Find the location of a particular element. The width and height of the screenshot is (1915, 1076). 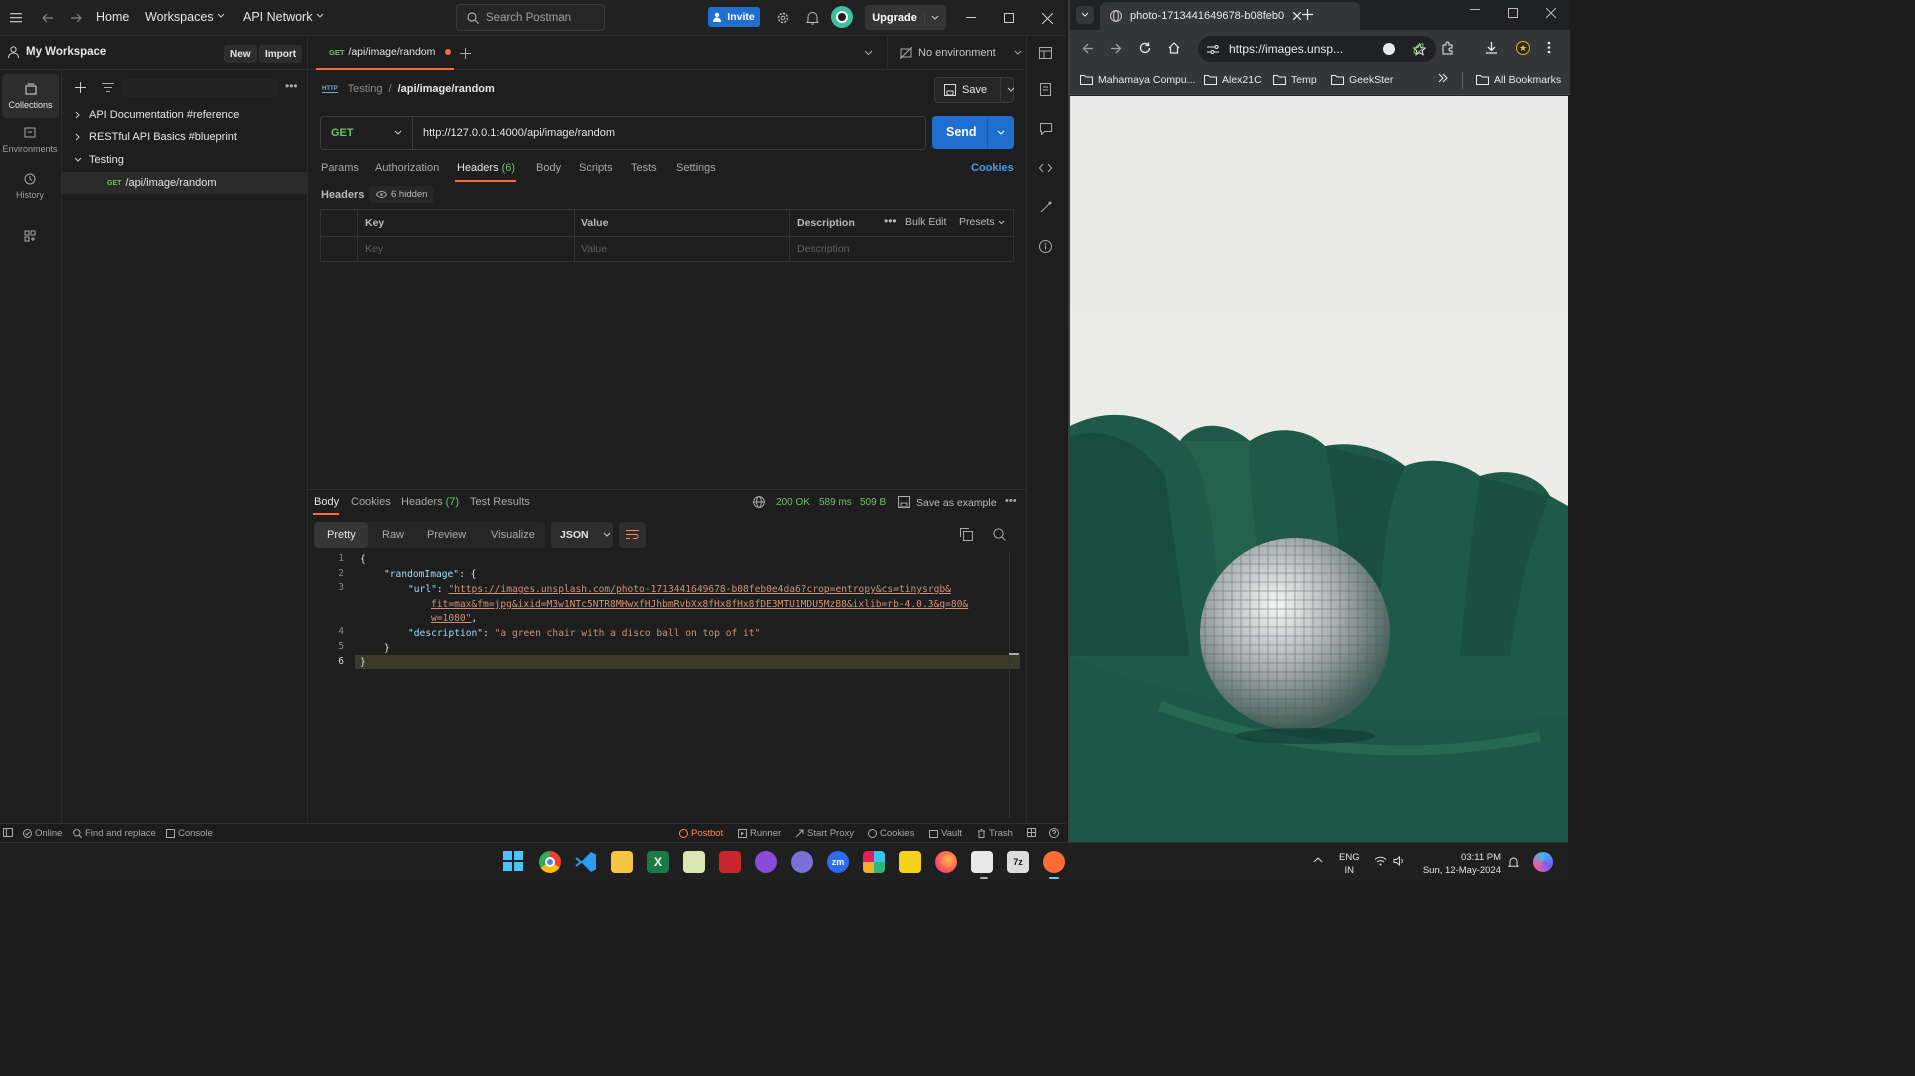

acrobat-icon is located at coordinates (730, 862).